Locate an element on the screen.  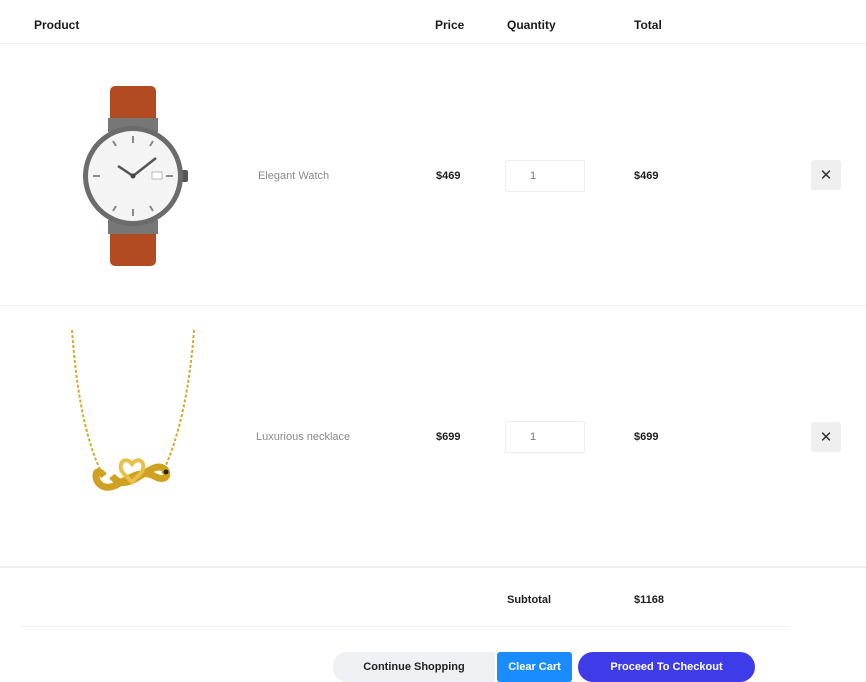
header-quantity: Quantity is located at coordinates (531, 25).